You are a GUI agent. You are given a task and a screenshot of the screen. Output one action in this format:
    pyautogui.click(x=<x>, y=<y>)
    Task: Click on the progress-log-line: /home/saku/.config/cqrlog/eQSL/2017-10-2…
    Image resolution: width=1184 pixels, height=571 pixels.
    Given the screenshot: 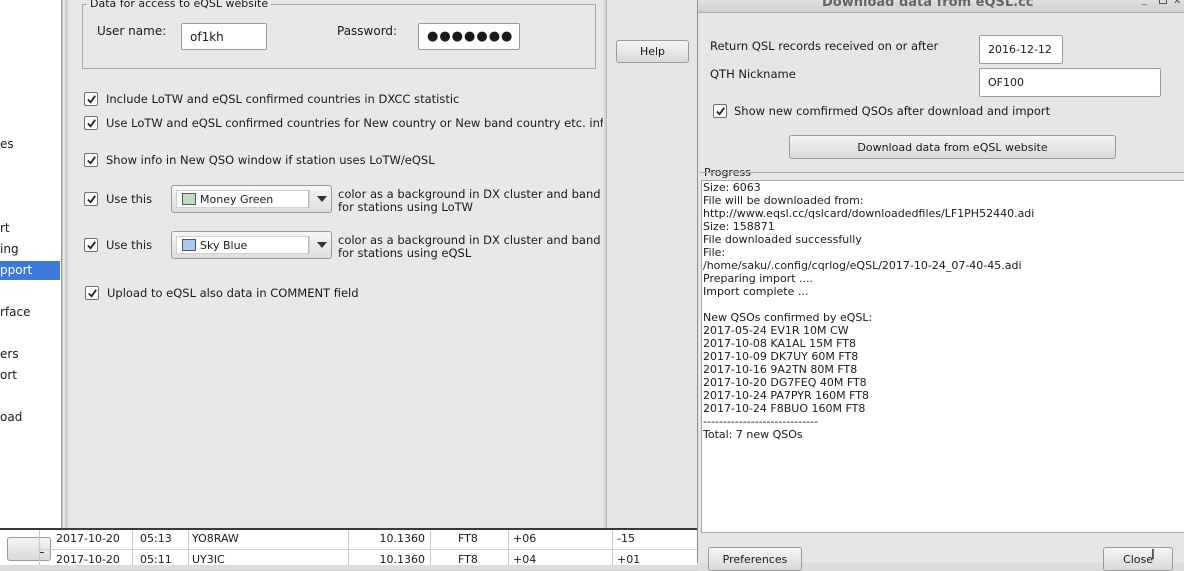 What is the action you would take?
    pyautogui.click(x=862, y=265)
    